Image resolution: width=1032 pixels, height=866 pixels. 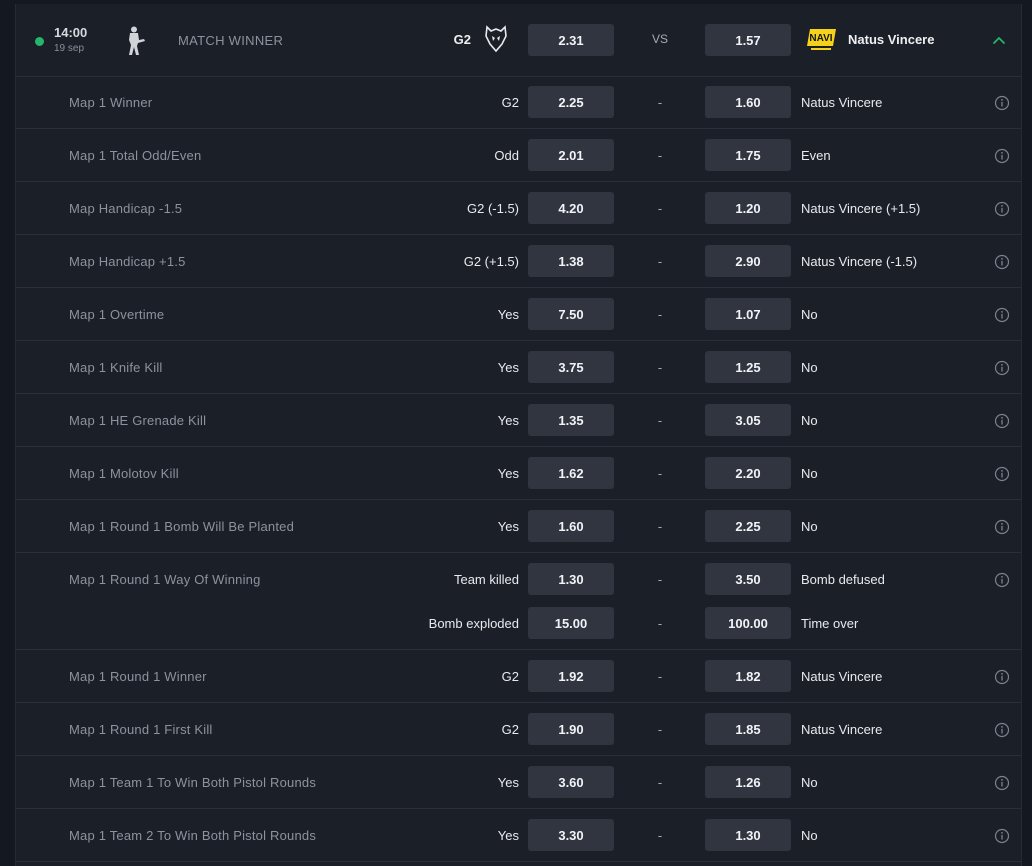 What do you see at coordinates (571, 579) in the screenshot?
I see `odd1-button: 1.30` at bounding box center [571, 579].